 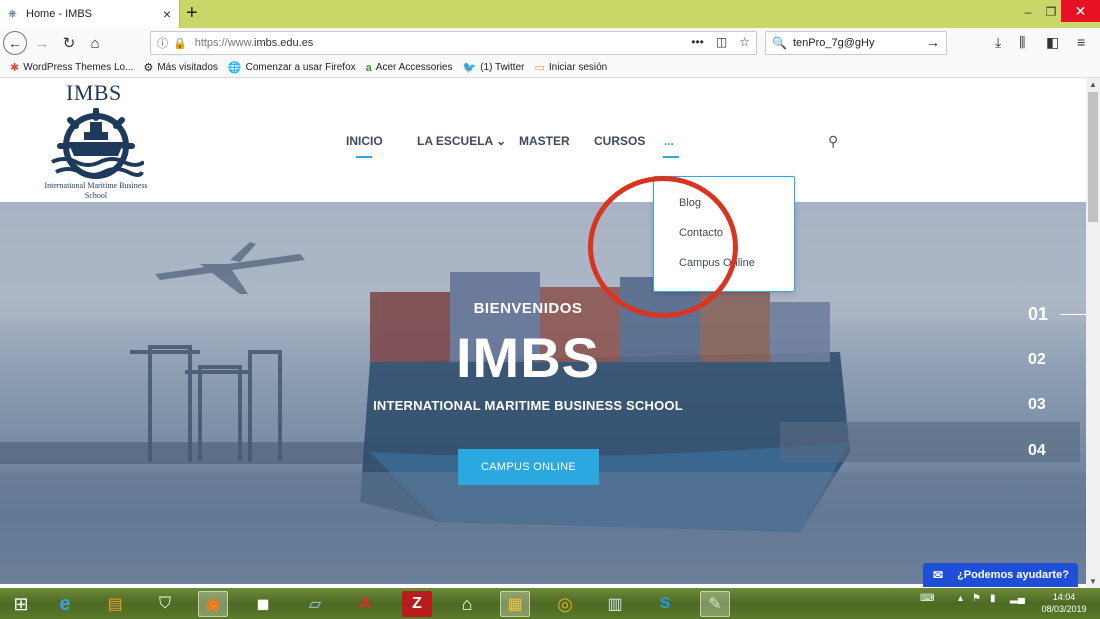 I want to click on scroll-down-icon: ▼, so click(x=1093, y=581).